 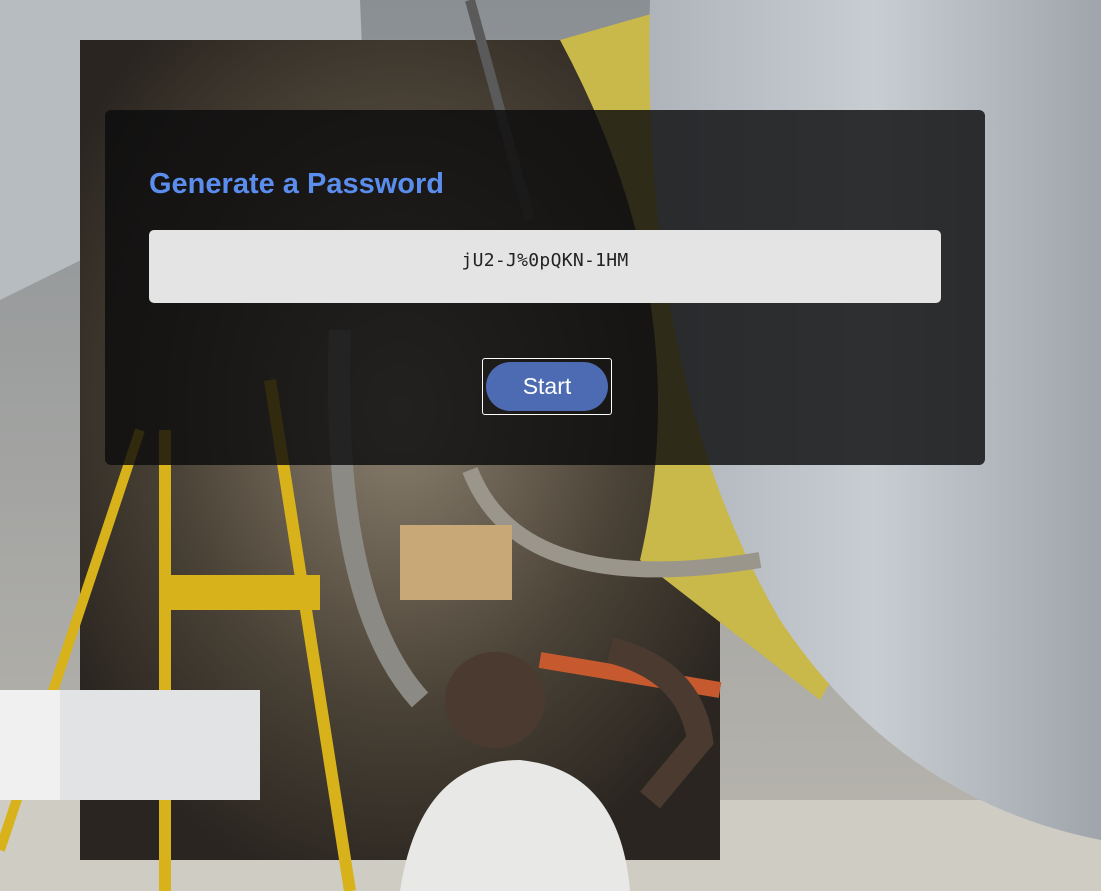 I want to click on start-button: Start, so click(x=547, y=386).